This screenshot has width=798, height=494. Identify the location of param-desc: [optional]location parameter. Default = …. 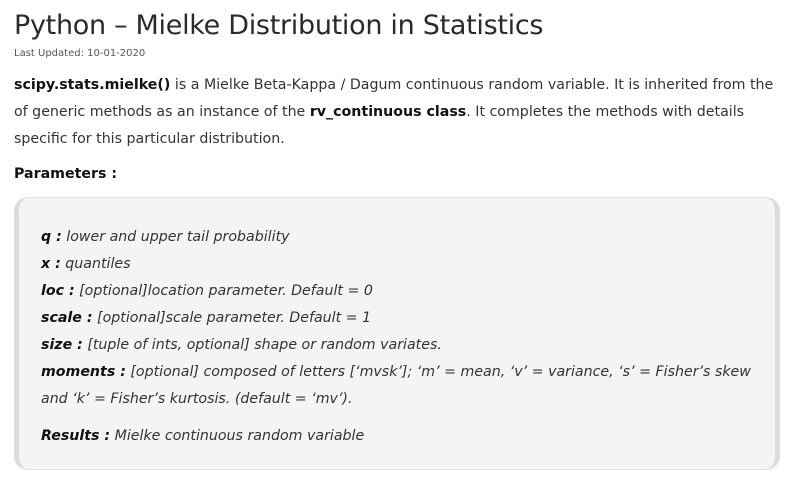
(223, 291).